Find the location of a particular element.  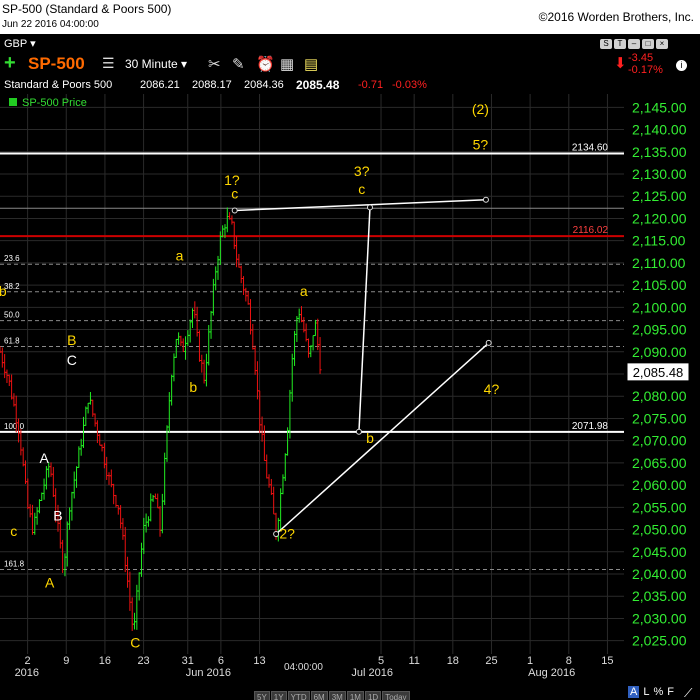

y-tick-label: 2,105.00 is located at coordinates (659, 285).